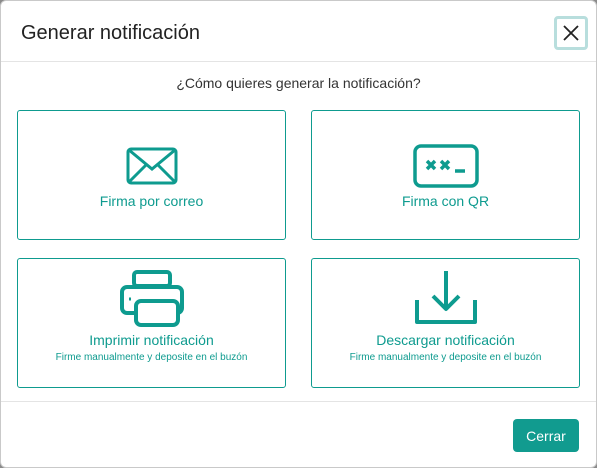 This screenshot has height=468, width=597. Describe the element at coordinates (445, 166) in the screenshot. I see `qr-code-icon` at that location.